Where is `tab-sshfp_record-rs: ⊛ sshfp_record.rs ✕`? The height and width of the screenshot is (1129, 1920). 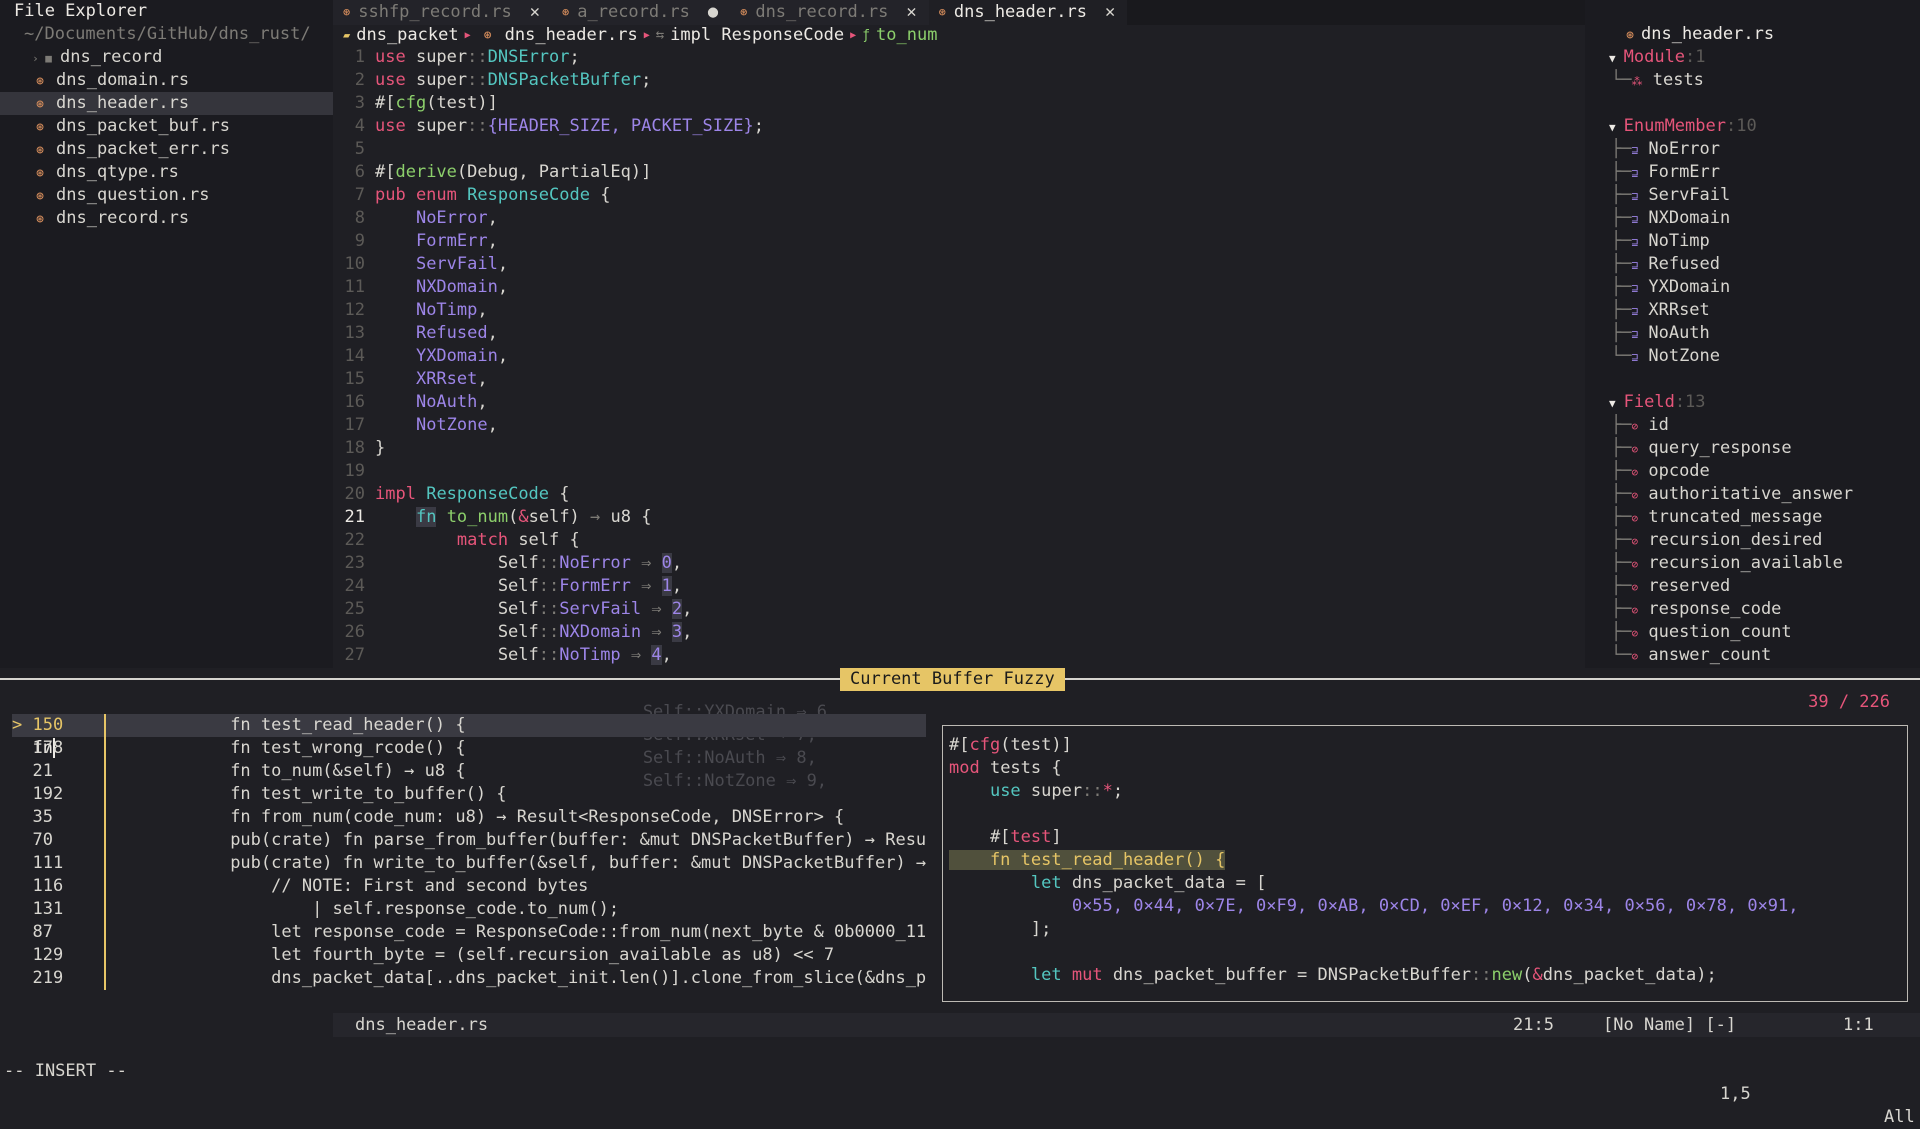
tab-sshfp_record-rs: ⊛ sshfp_record.rs ✕ is located at coordinates (443, 12).